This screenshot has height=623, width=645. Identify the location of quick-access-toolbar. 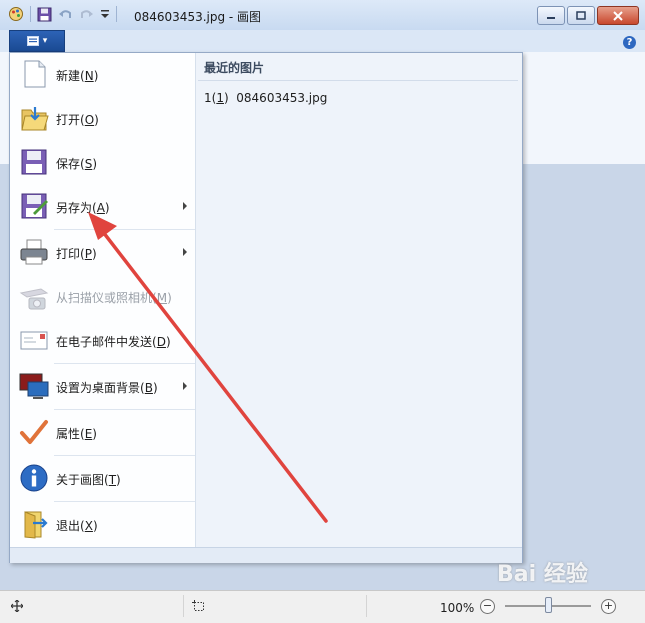
(62, 14).